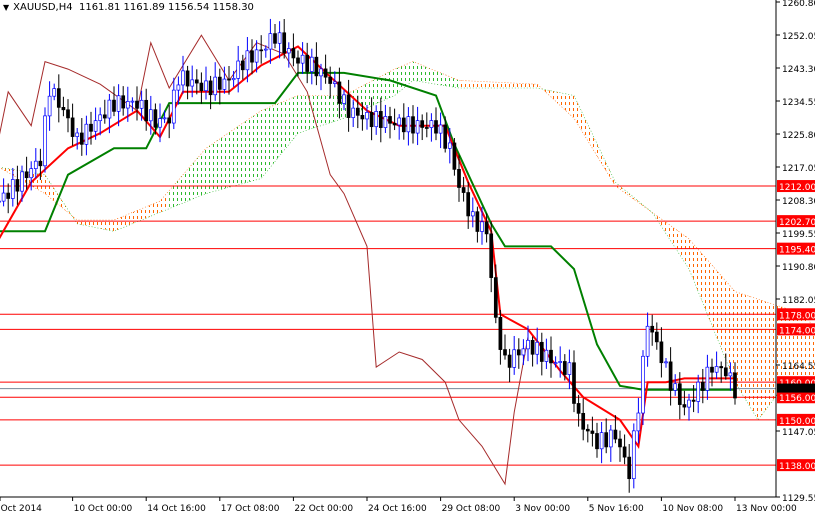  What do you see at coordinates (176, 509) in the screenshot?
I see `x-tick-label: 14 Oct 16:00` at bounding box center [176, 509].